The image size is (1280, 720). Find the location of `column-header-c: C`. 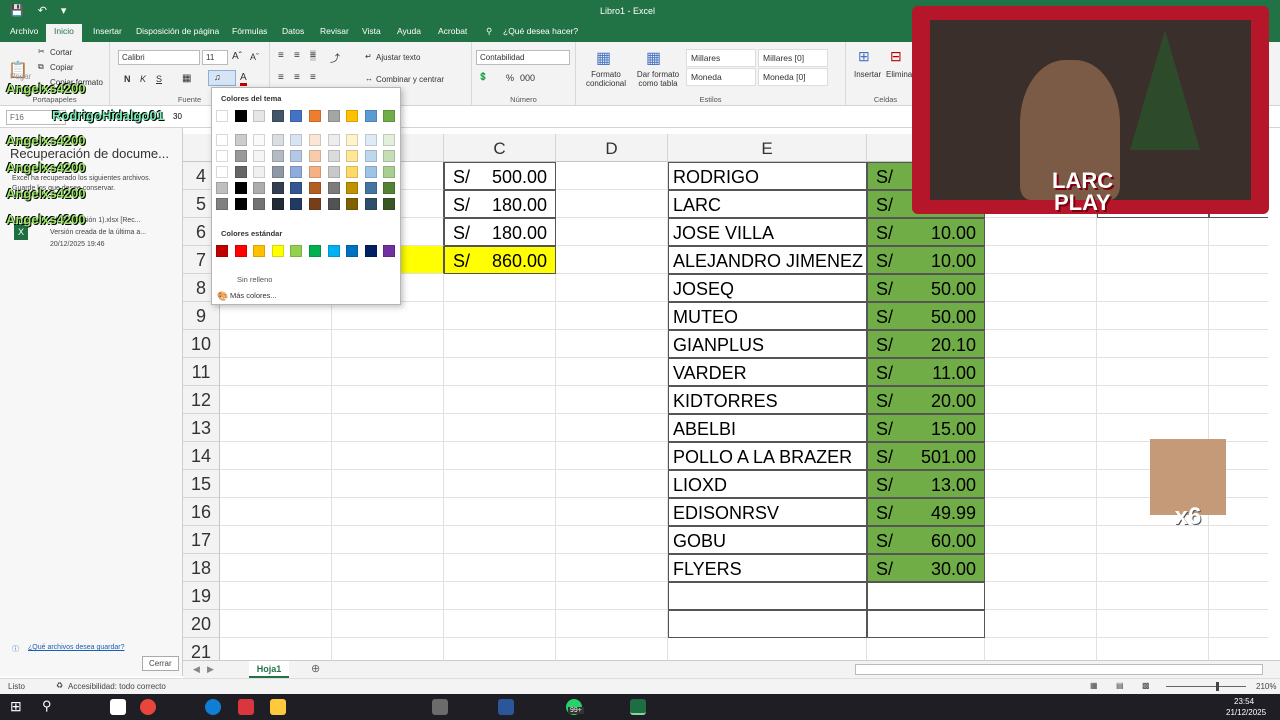

column-header-c: C is located at coordinates (500, 148).